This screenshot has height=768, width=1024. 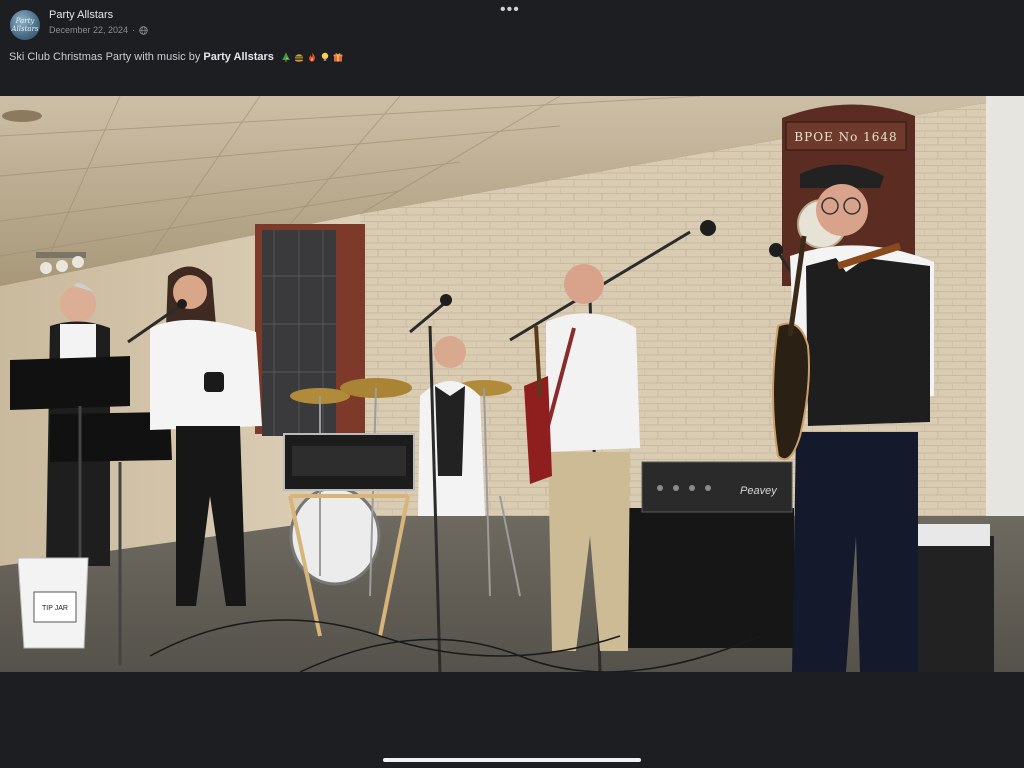 What do you see at coordinates (512, 760) in the screenshot?
I see `home-indicator` at bounding box center [512, 760].